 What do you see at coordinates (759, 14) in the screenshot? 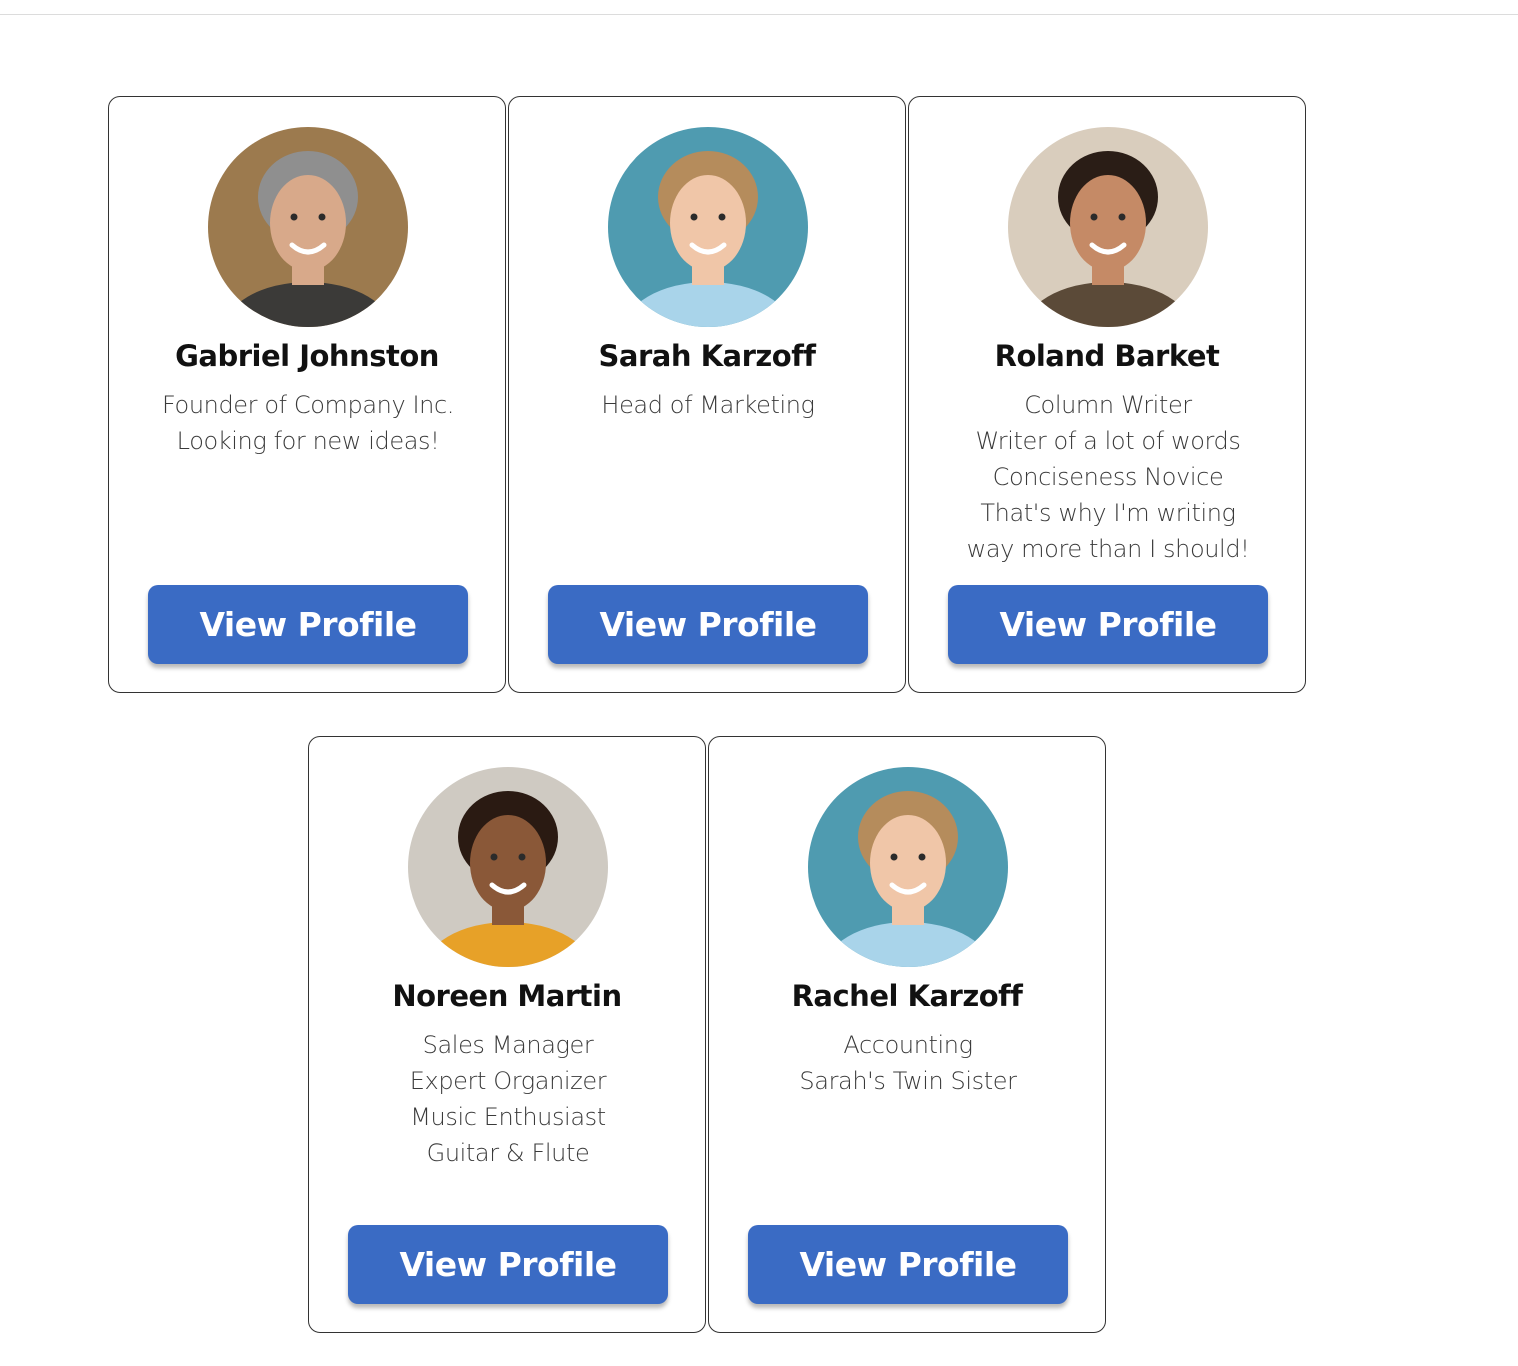
I see `top-divider` at bounding box center [759, 14].